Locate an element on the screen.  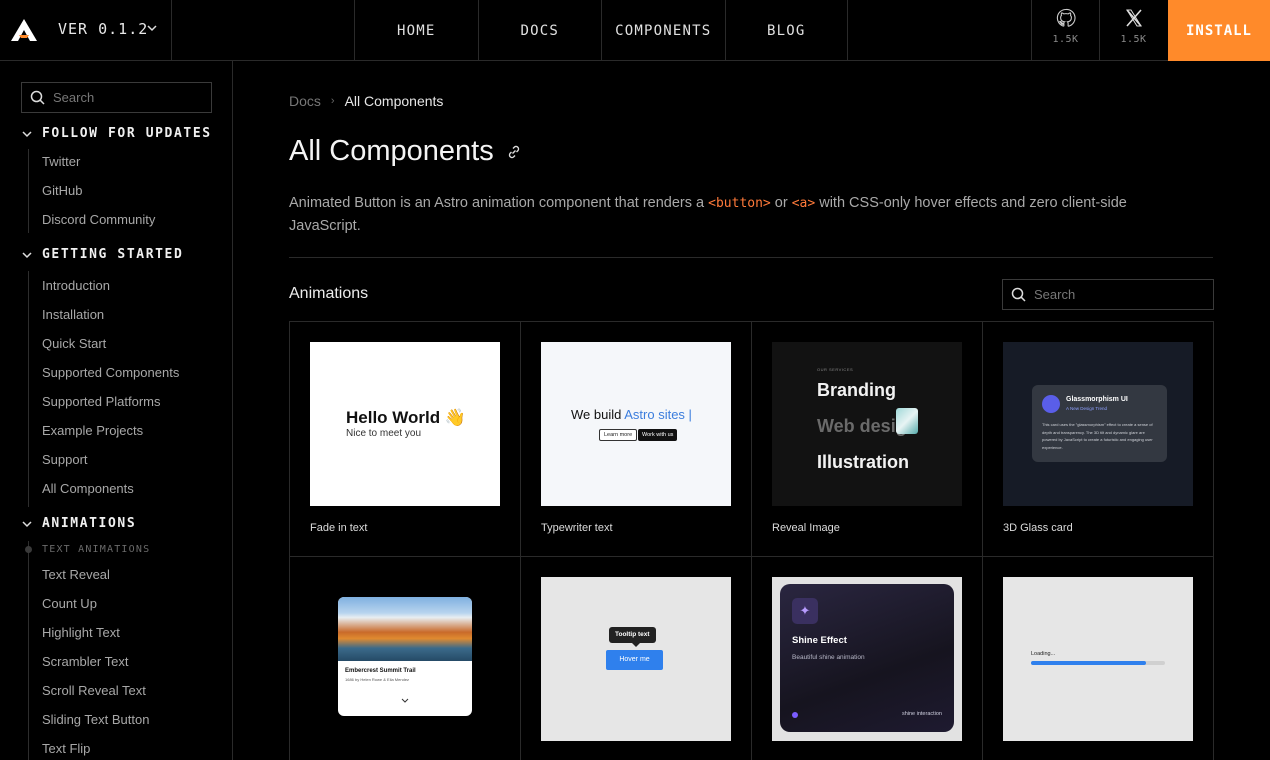
typewriter-highlight: Astro sites is located at coordinates (654, 414).